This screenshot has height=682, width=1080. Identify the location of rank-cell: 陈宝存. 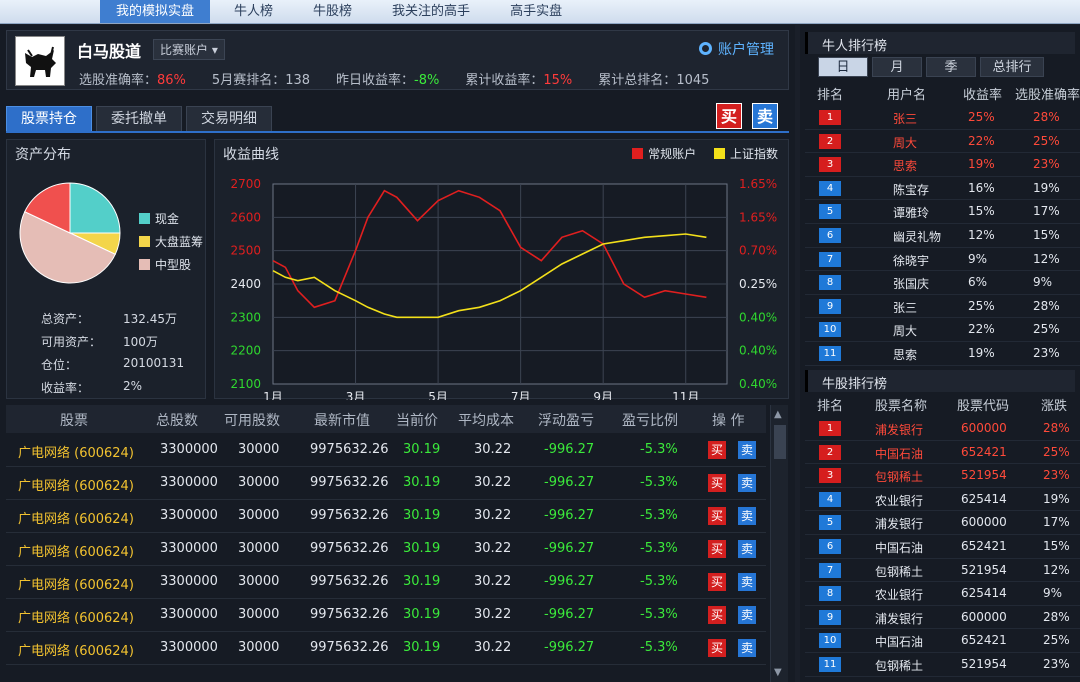
(911, 189).